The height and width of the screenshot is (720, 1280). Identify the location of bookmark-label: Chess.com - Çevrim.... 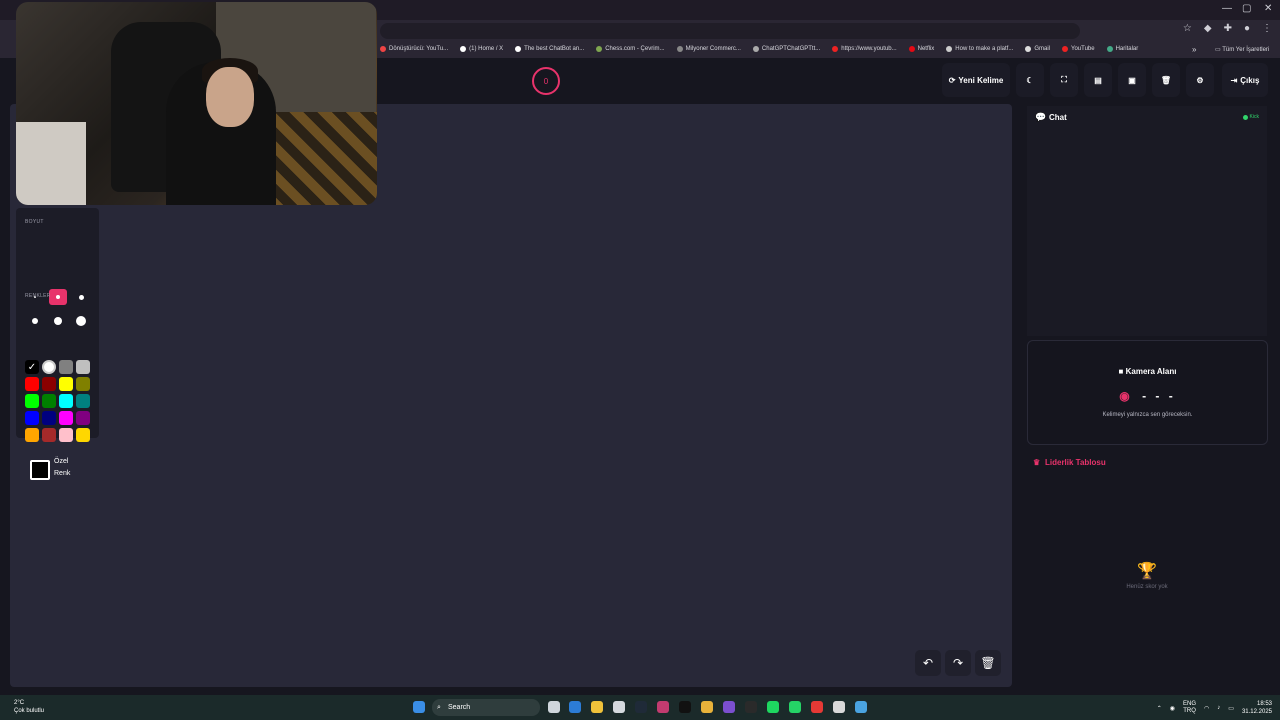
(635, 49).